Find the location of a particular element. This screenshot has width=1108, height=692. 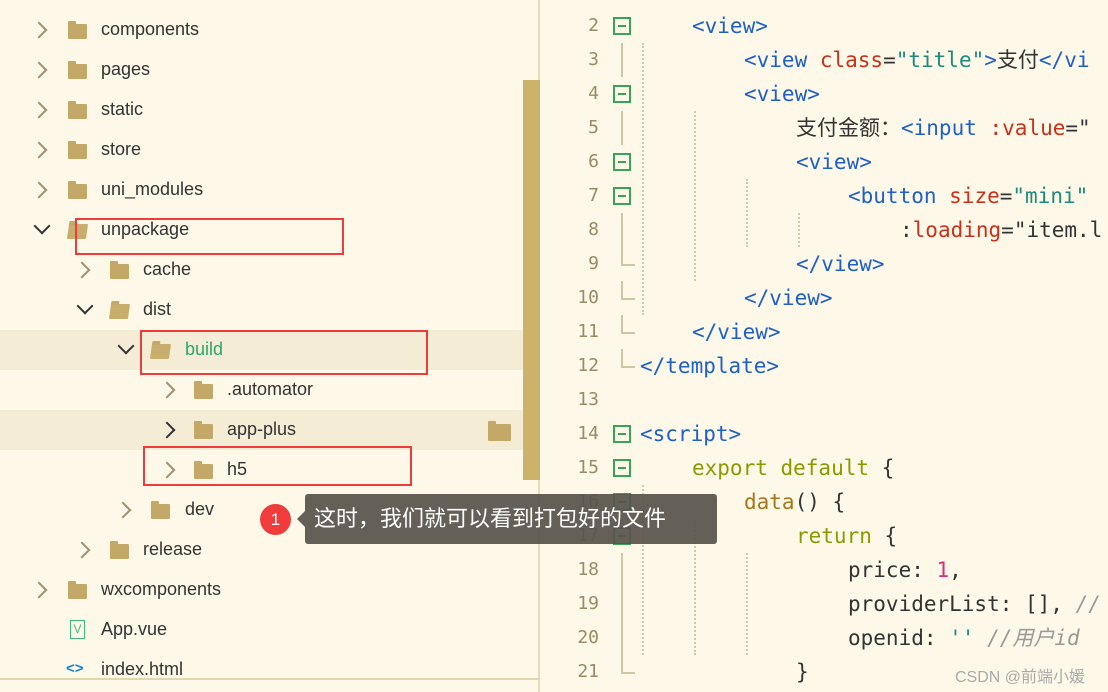

code-line: data() { is located at coordinates (794, 502).